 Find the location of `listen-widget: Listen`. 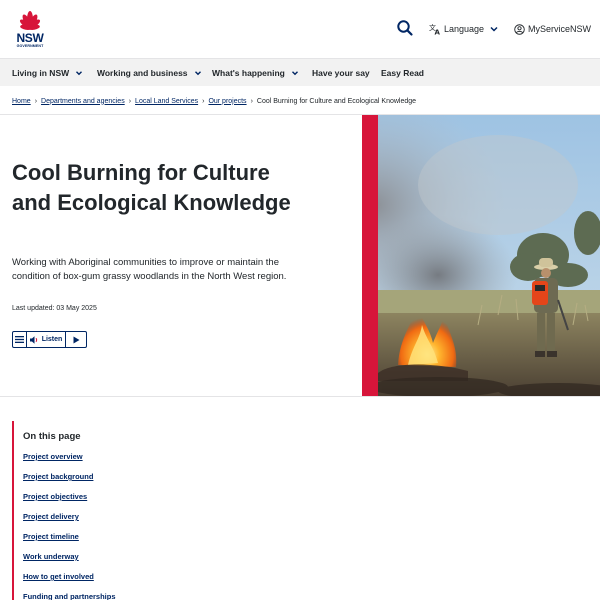

listen-widget: Listen is located at coordinates (49, 339).